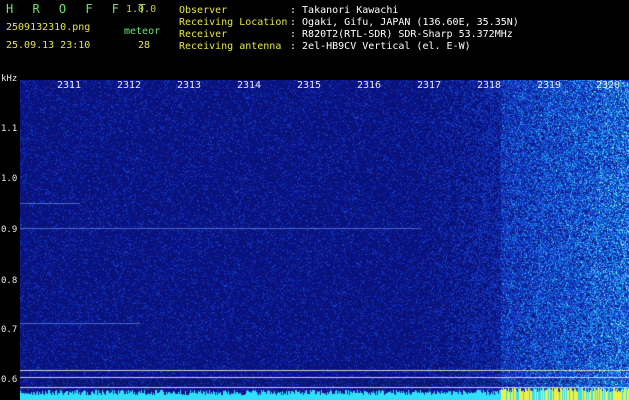  I want to click on axis-unit-label: kHz, so click(9, 79).